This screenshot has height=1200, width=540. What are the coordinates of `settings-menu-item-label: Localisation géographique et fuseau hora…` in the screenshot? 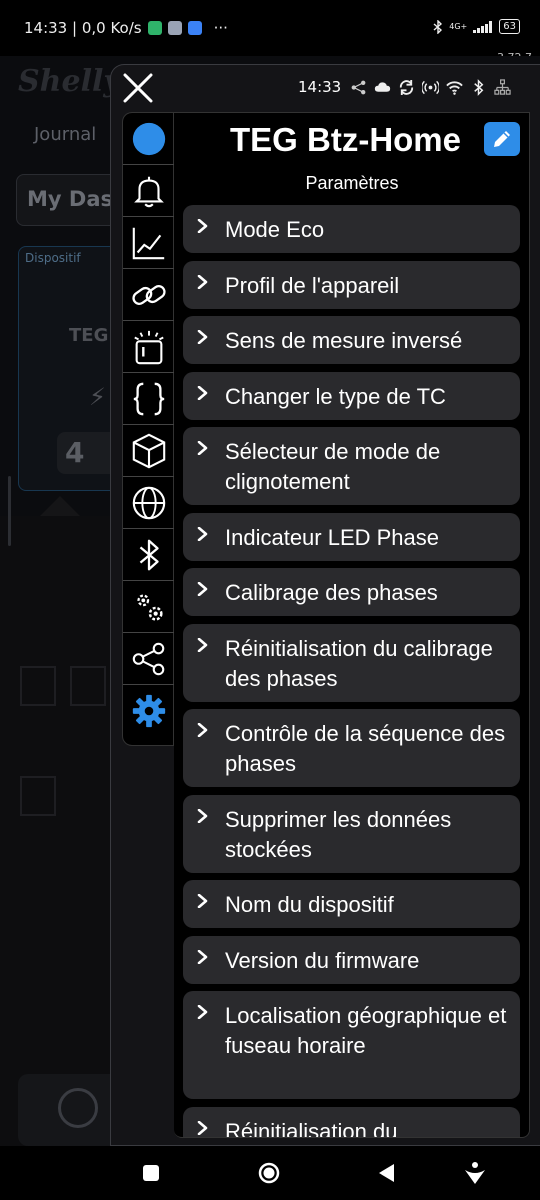 It's located at (366, 1030).